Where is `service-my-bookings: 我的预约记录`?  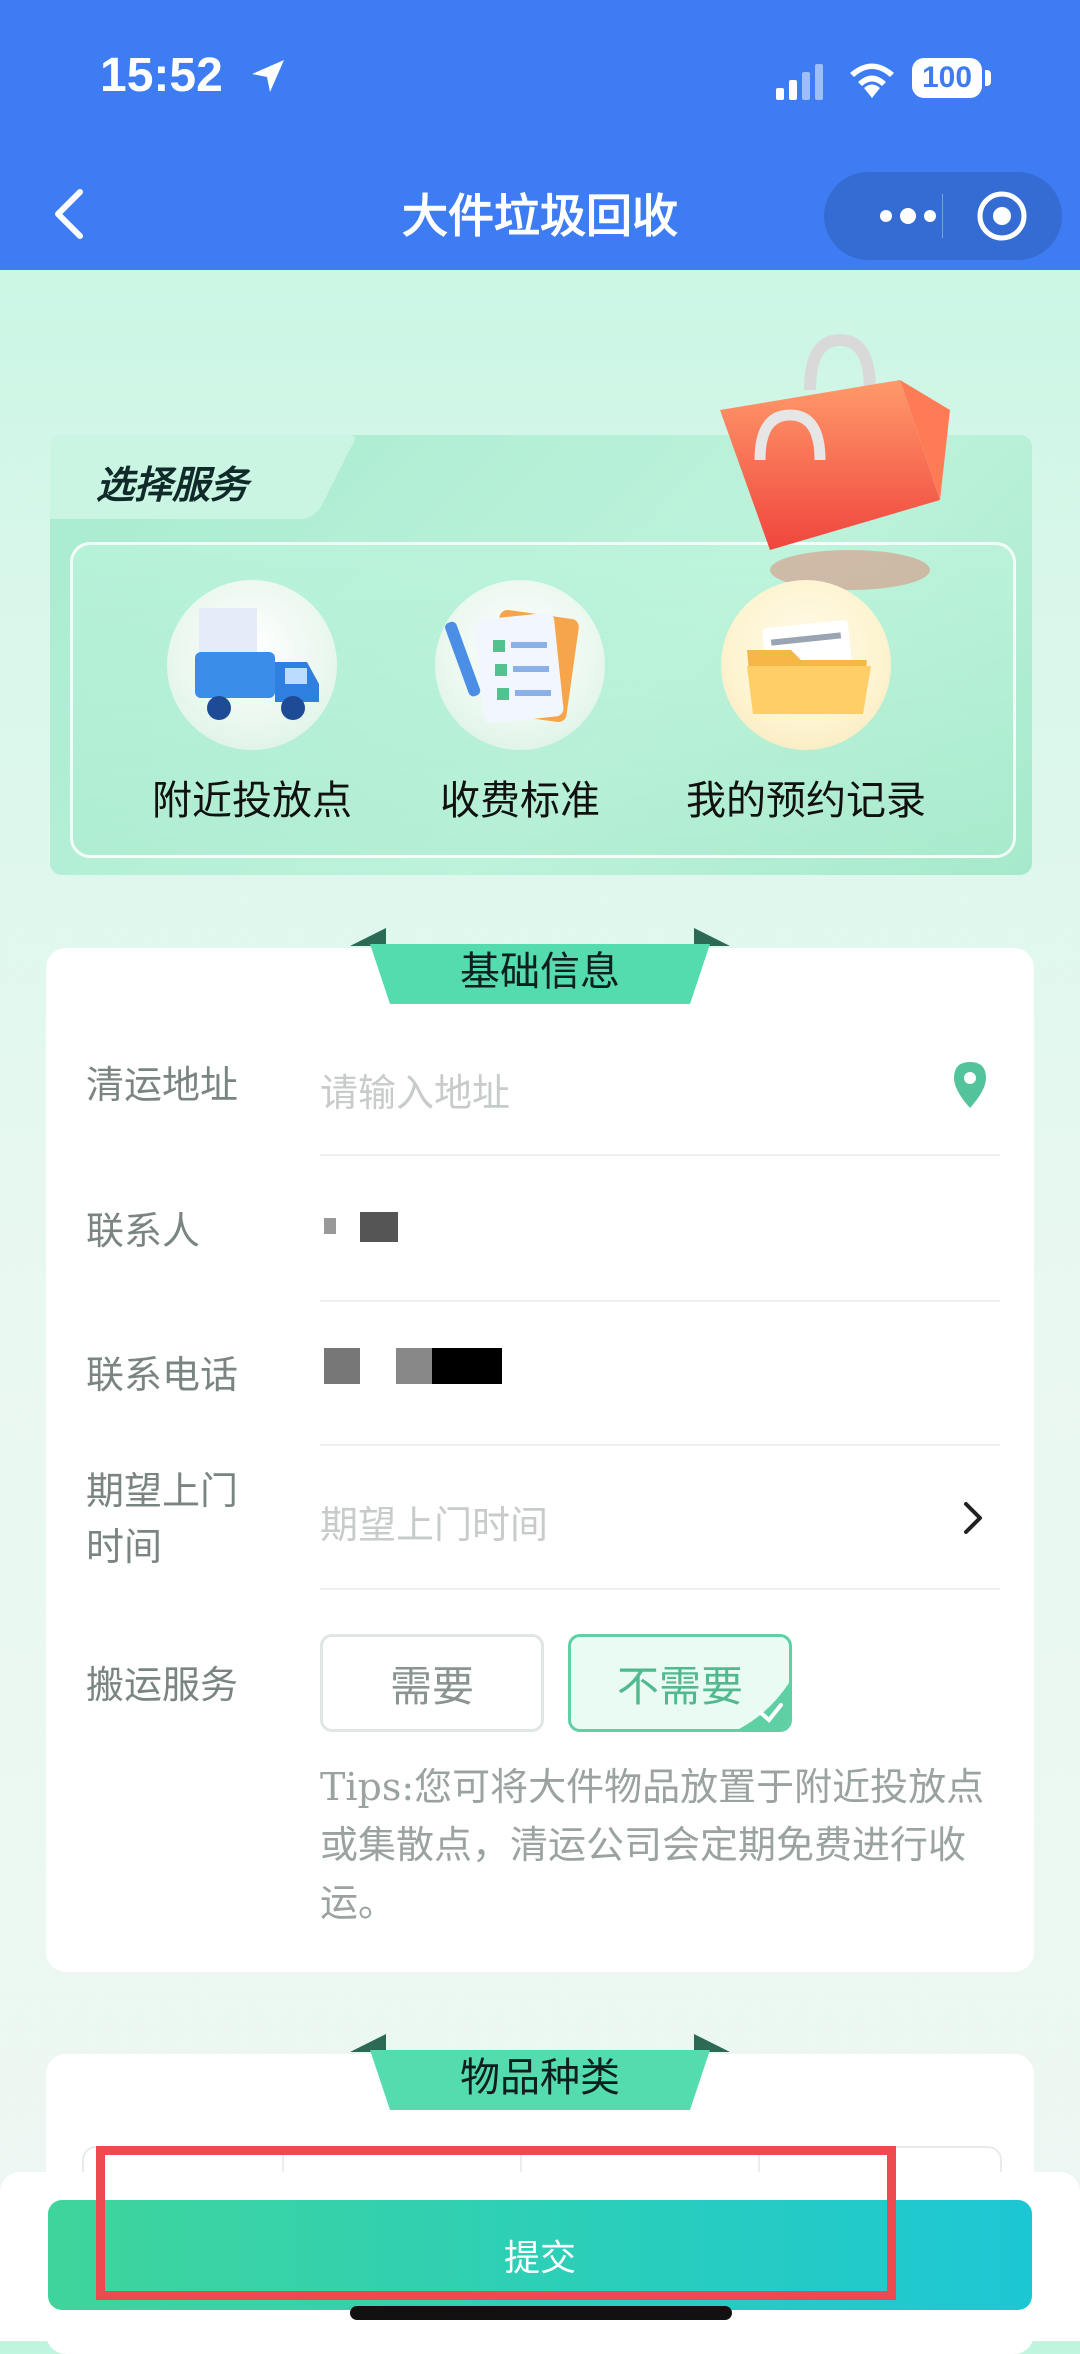
service-my-bookings: 我的预约记录 is located at coordinates (806, 703).